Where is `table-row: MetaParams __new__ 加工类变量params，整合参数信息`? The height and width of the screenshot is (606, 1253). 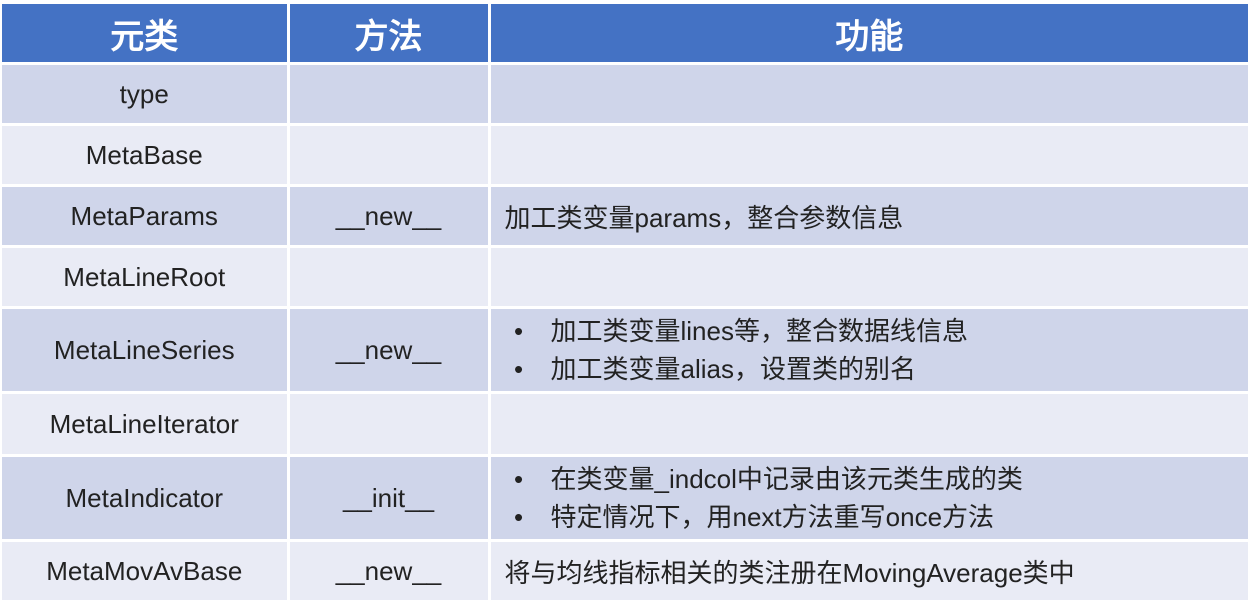 table-row: MetaParams __new__ 加工类变量params，整合参数信息 is located at coordinates (625, 216).